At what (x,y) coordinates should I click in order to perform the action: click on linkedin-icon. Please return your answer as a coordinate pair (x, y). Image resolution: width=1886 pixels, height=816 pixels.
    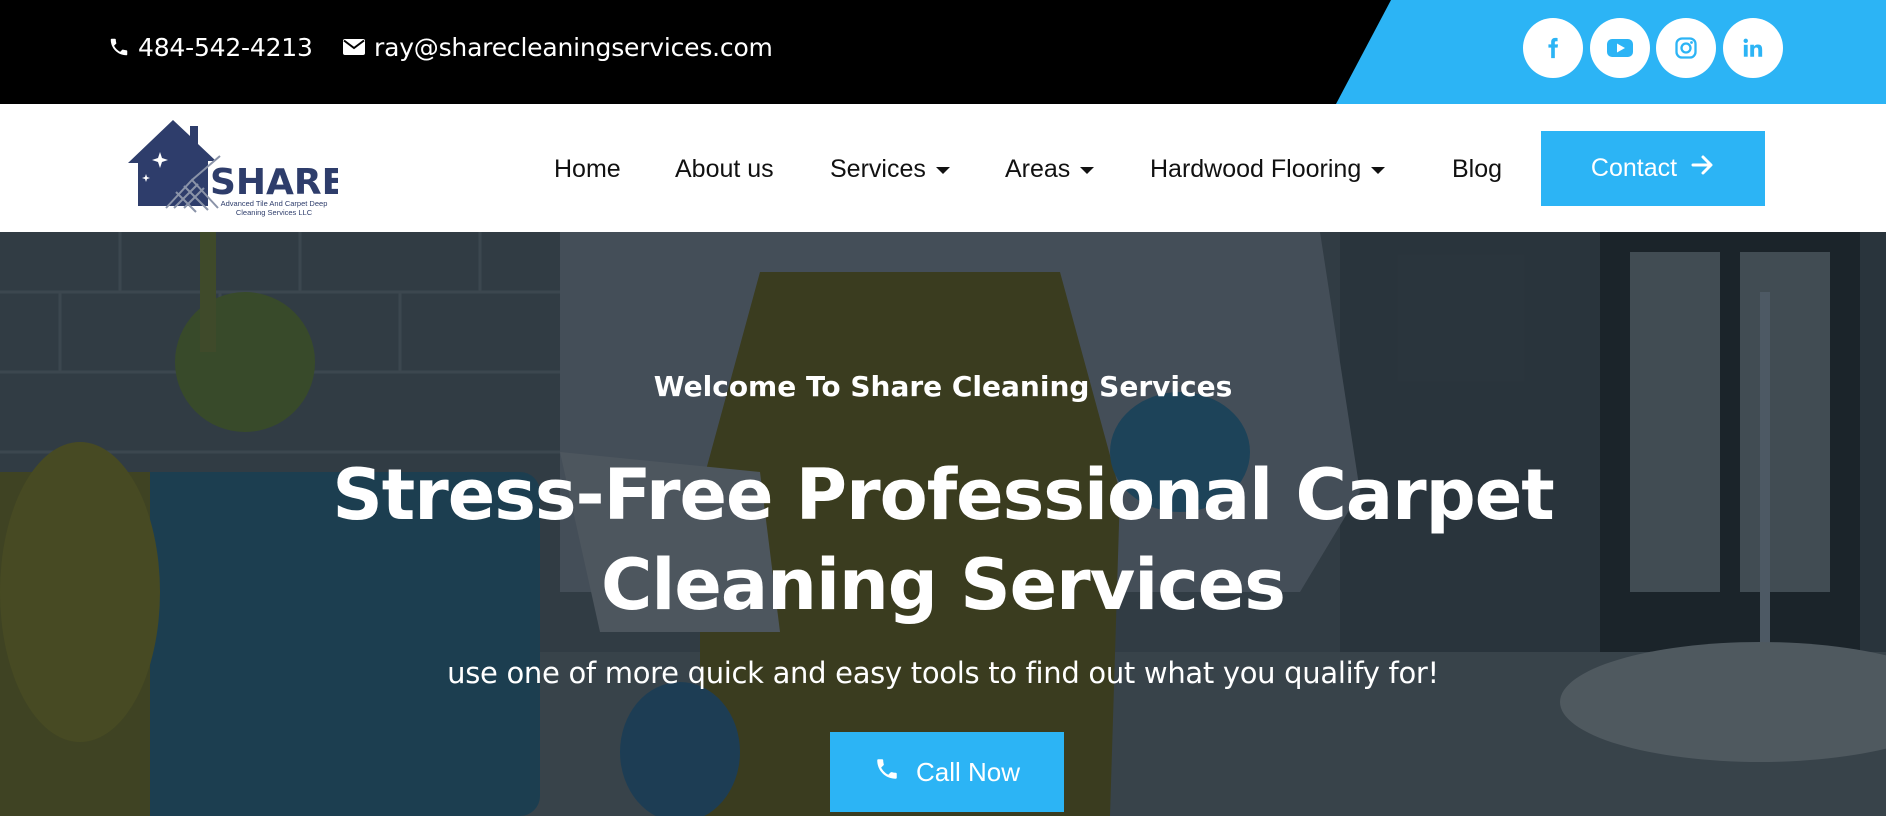
    Looking at the image, I should click on (1753, 48).